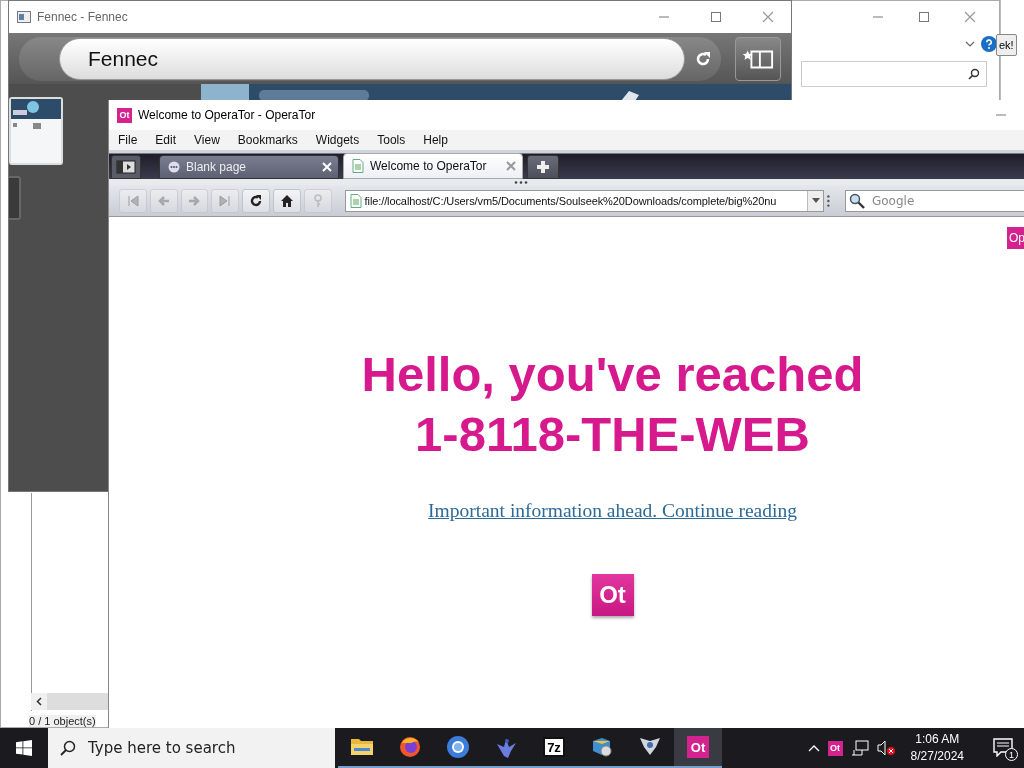  Describe the element at coordinates (1006, 45) in the screenshot. I see `button: ek!` at that location.